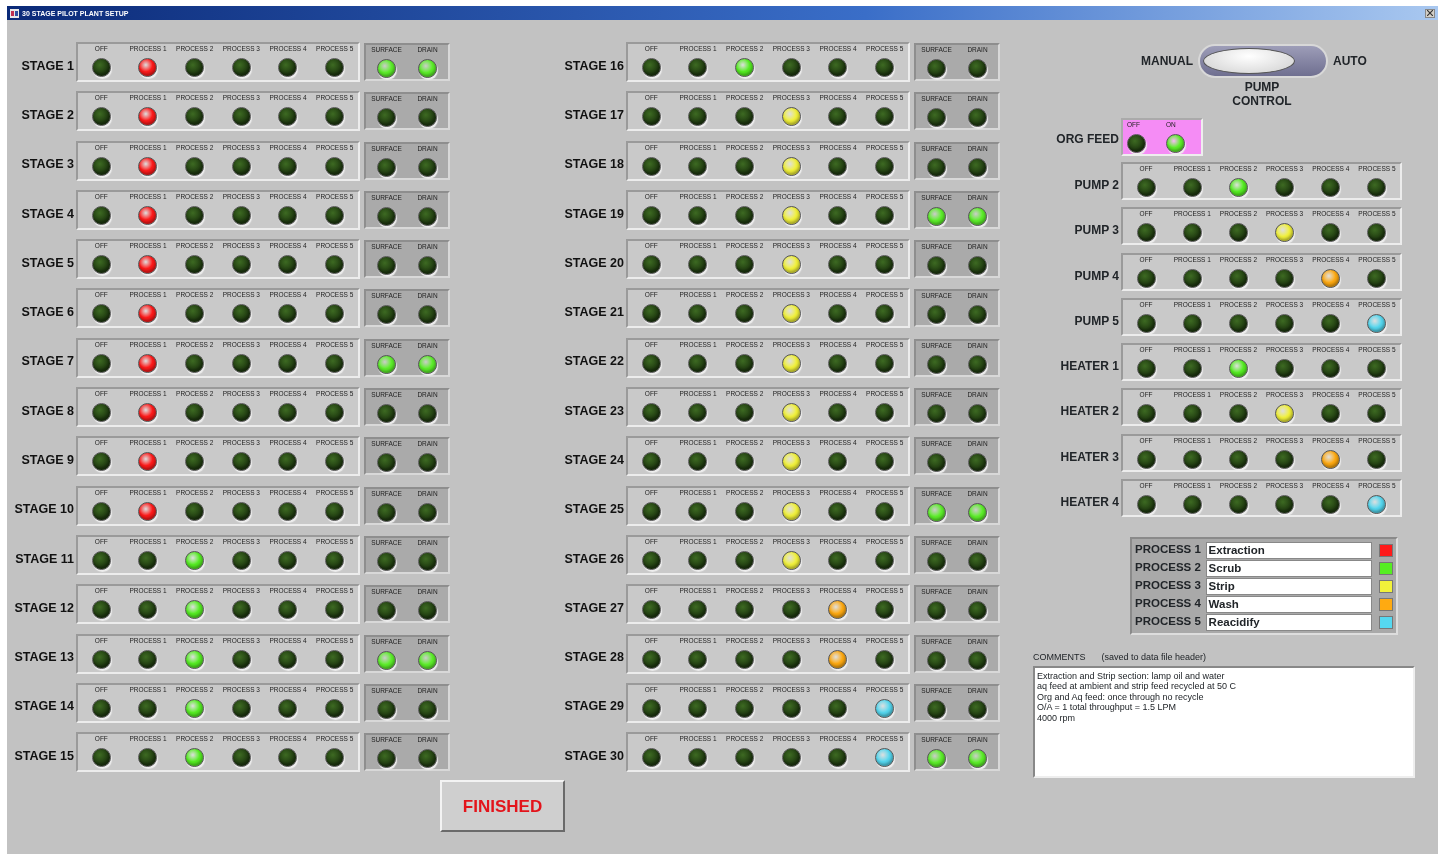 Image resolution: width=1444 pixels, height=854 pixels. Describe the element at coordinates (1089, 412) in the screenshot. I see `pump-label: HEATER 2` at that location.